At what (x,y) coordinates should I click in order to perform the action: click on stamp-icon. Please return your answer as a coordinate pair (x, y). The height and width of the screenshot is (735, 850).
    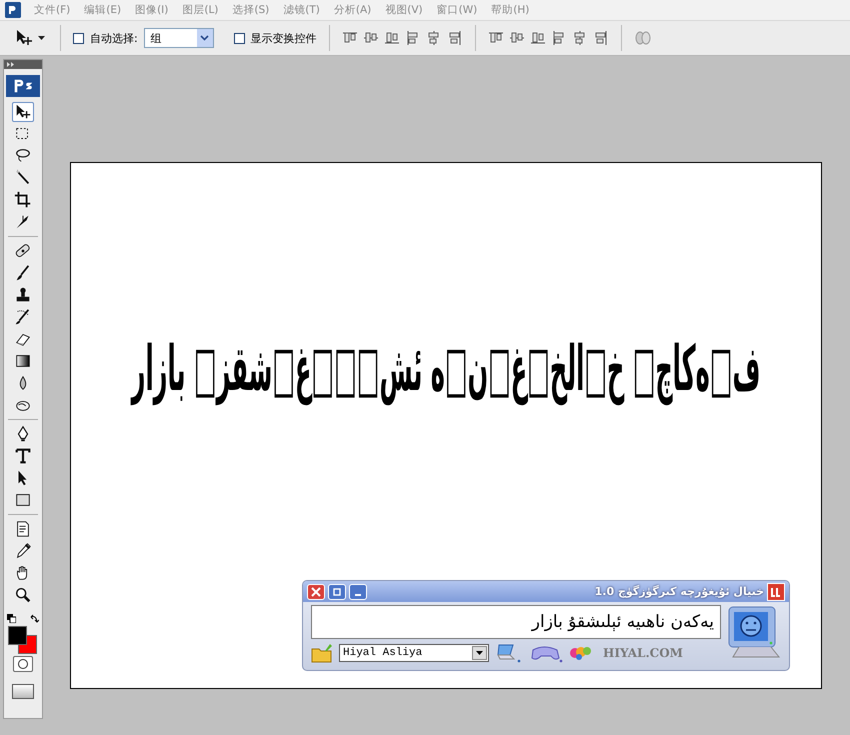
    Looking at the image, I should click on (23, 295).